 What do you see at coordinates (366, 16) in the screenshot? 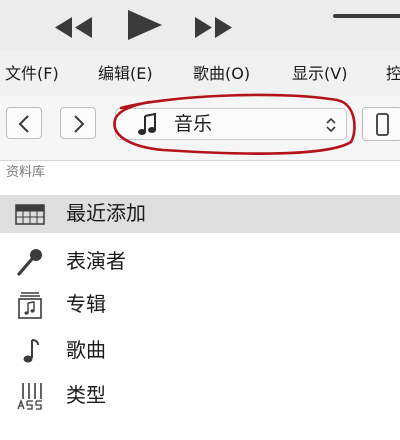
I see `volume-slider` at bounding box center [366, 16].